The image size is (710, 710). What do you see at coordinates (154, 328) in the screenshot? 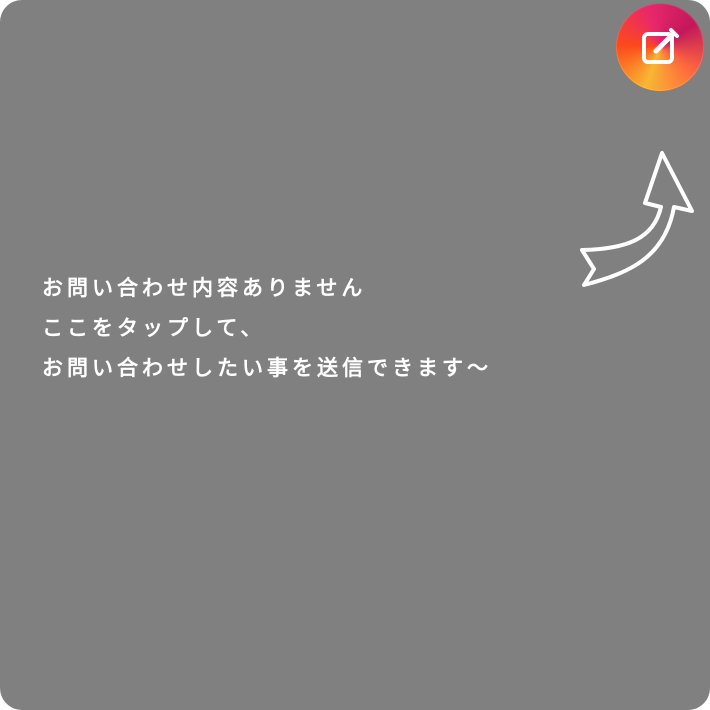
I see `message-line-2: ここをタップして、` at bounding box center [154, 328].